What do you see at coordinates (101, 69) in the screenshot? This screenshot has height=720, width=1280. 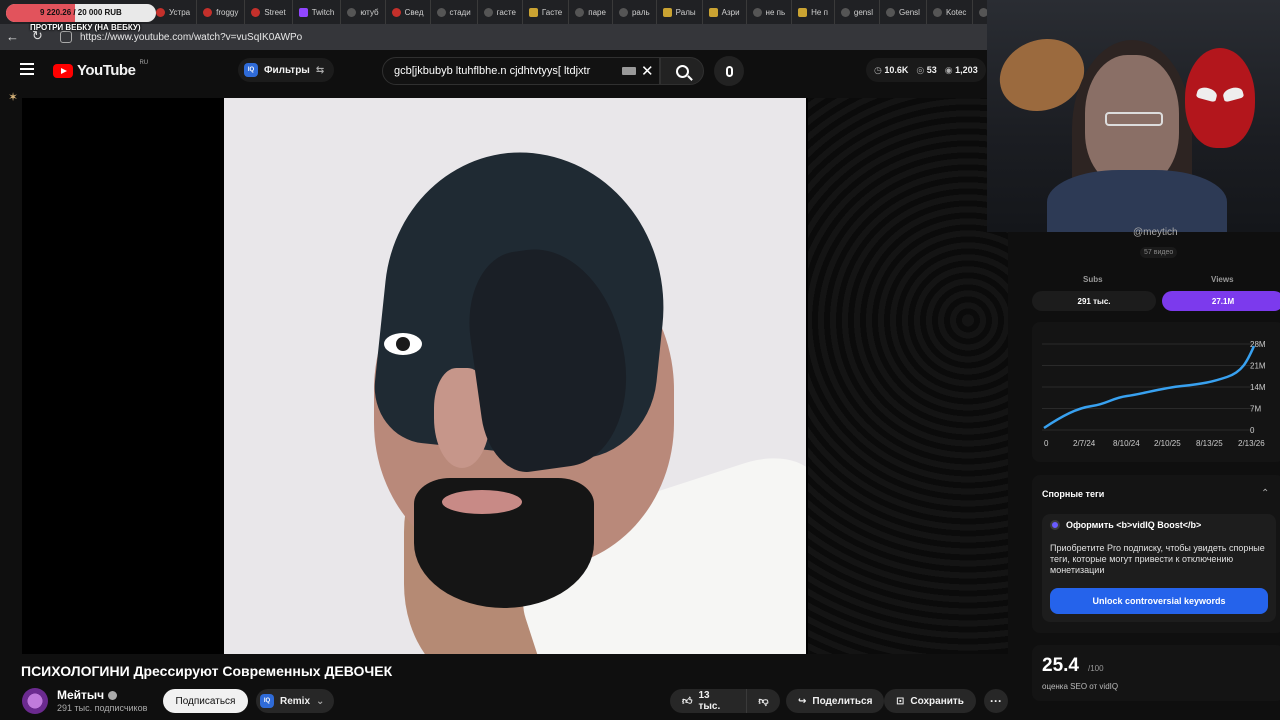 I see `youtube-logo: YouTube RU` at bounding box center [101, 69].